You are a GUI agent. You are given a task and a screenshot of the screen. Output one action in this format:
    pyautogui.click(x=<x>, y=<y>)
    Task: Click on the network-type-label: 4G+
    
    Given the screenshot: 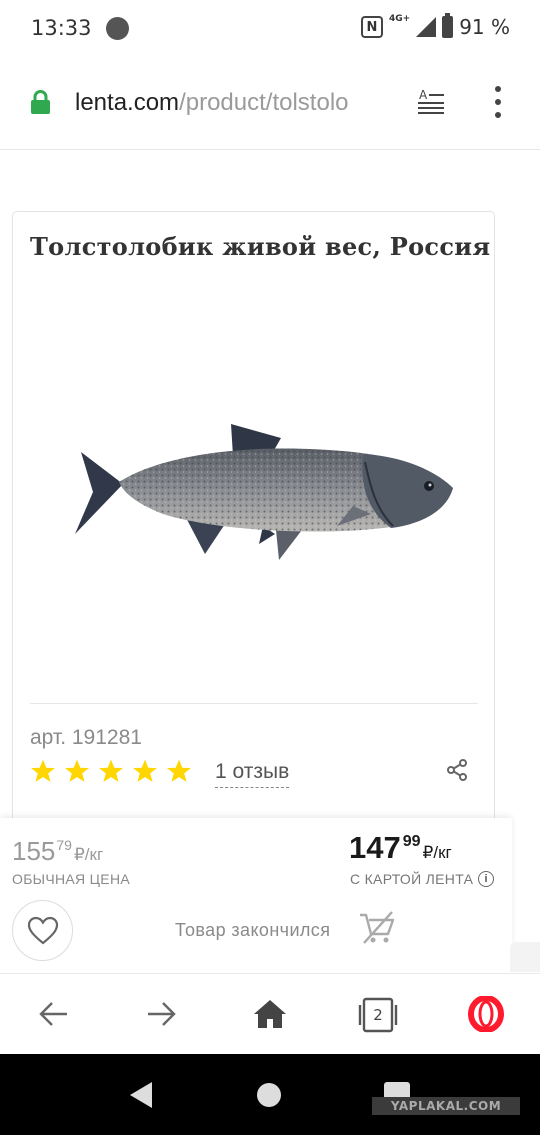 What is the action you would take?
    pyautogui.click(x=399, y=19)
    